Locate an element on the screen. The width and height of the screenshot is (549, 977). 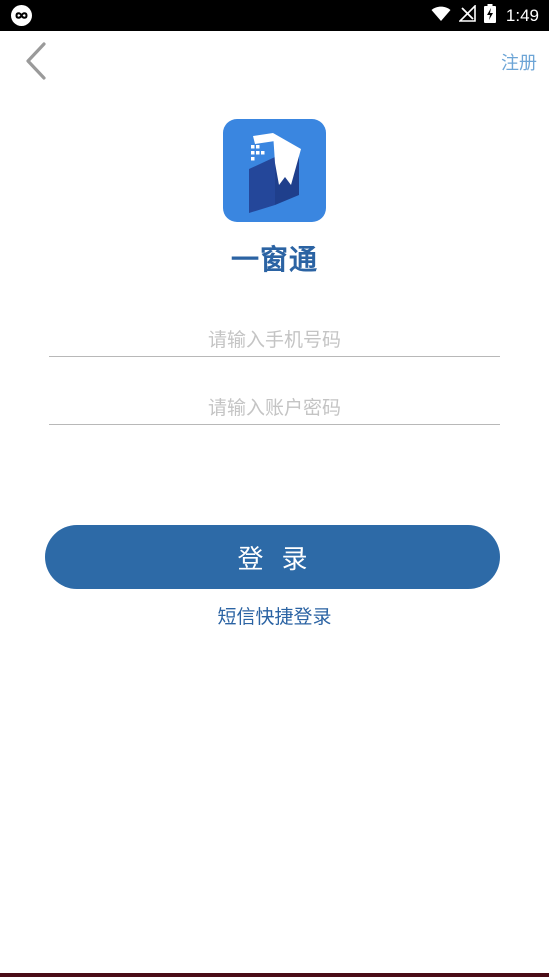
password-field is located at coordinates (274, 404).